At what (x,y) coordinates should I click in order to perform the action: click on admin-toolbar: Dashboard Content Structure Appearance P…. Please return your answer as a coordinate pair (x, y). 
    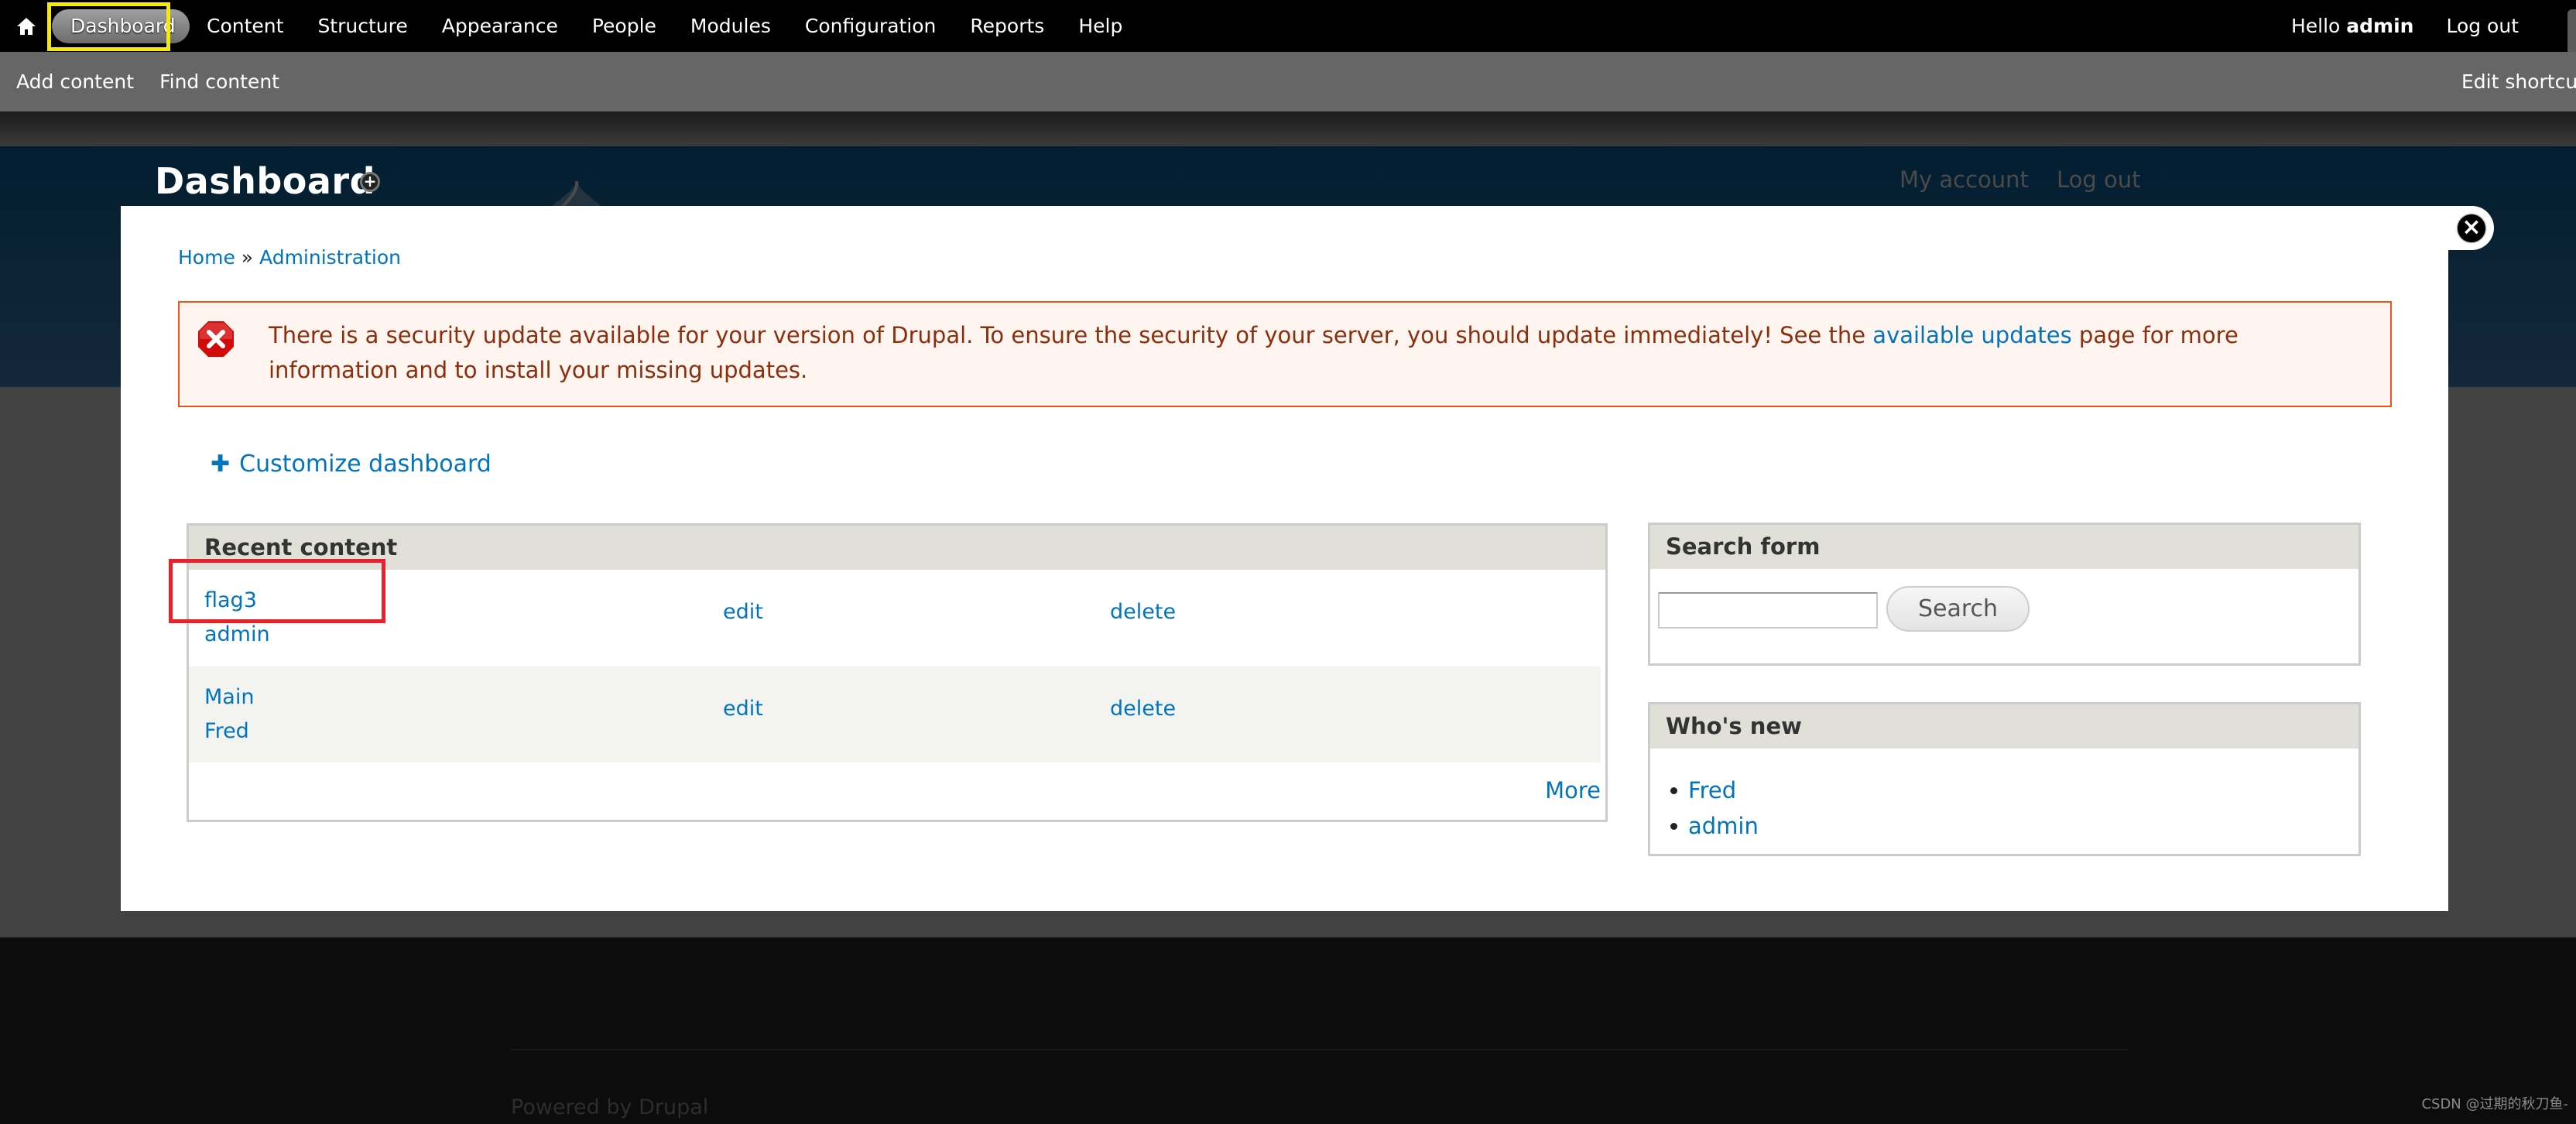
    Looking at the image, I should click on (1288, 26).